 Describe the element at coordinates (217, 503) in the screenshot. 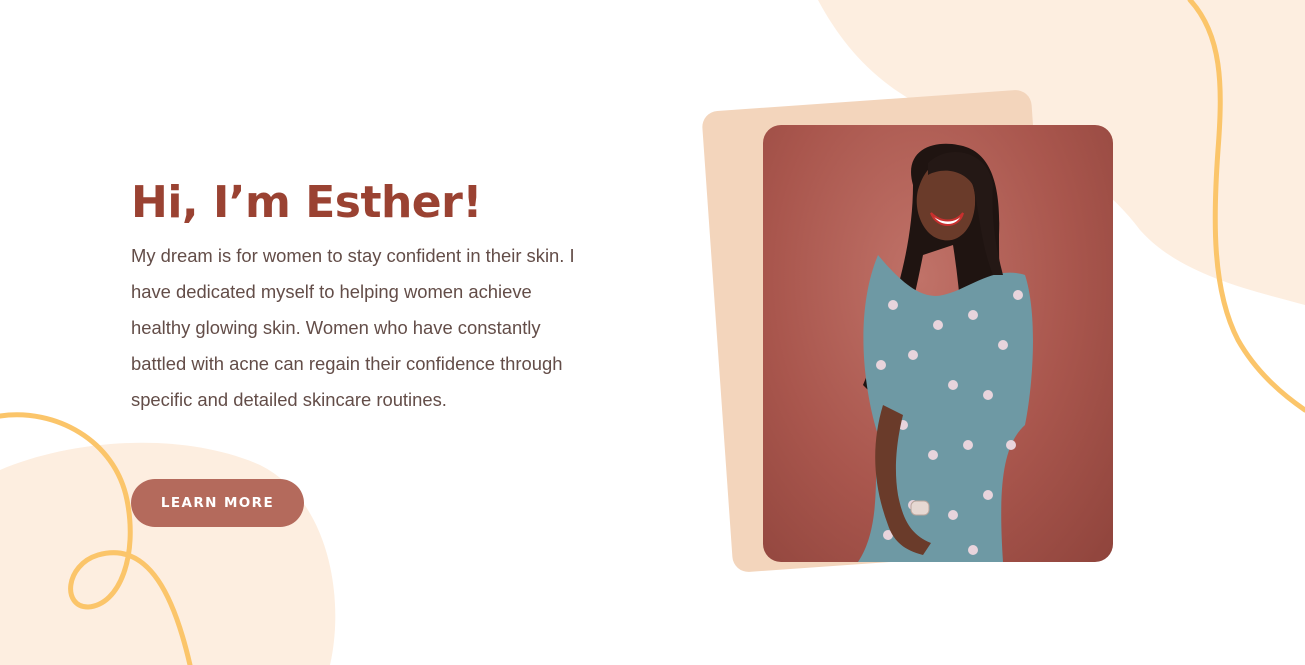

I see `learn-more-button: LEARN MORE` at that location.